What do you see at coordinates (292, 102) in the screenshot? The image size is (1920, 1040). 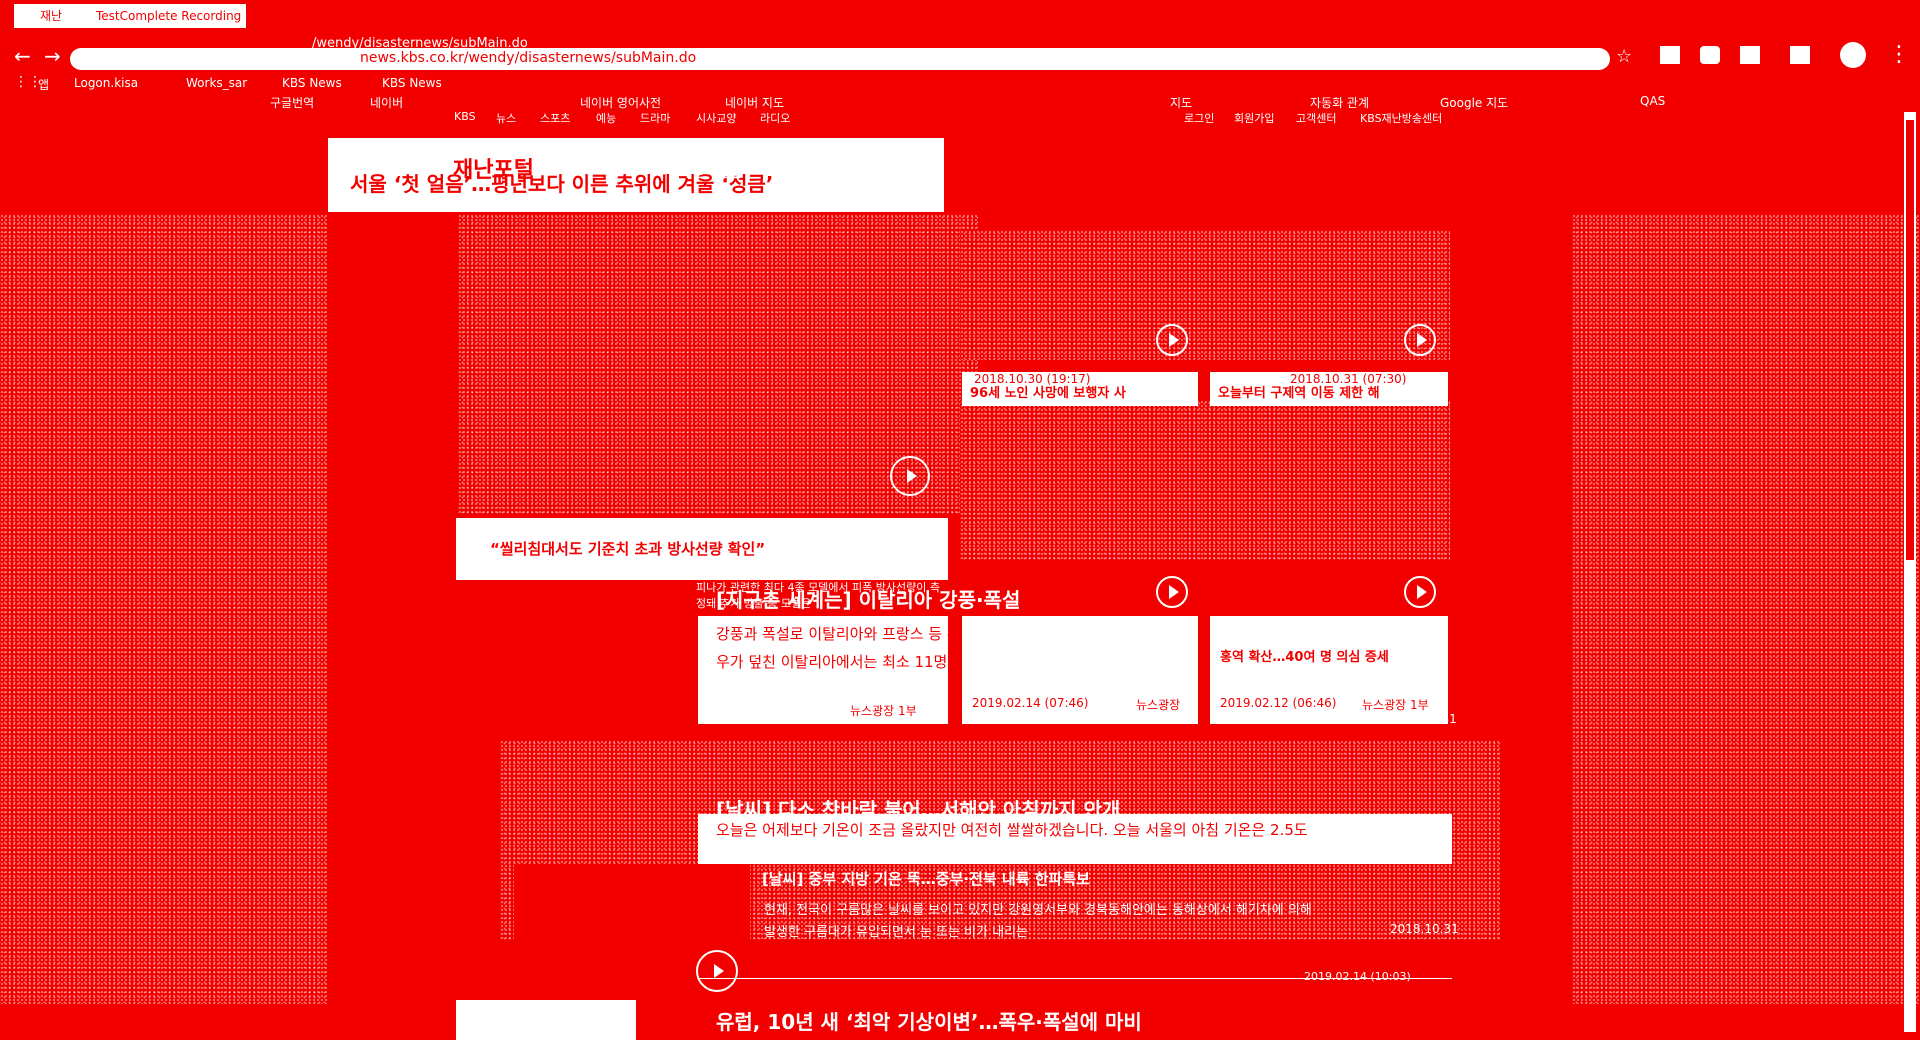 I see `bookmark-item: 구글번역` at bounding box center [292, 102].